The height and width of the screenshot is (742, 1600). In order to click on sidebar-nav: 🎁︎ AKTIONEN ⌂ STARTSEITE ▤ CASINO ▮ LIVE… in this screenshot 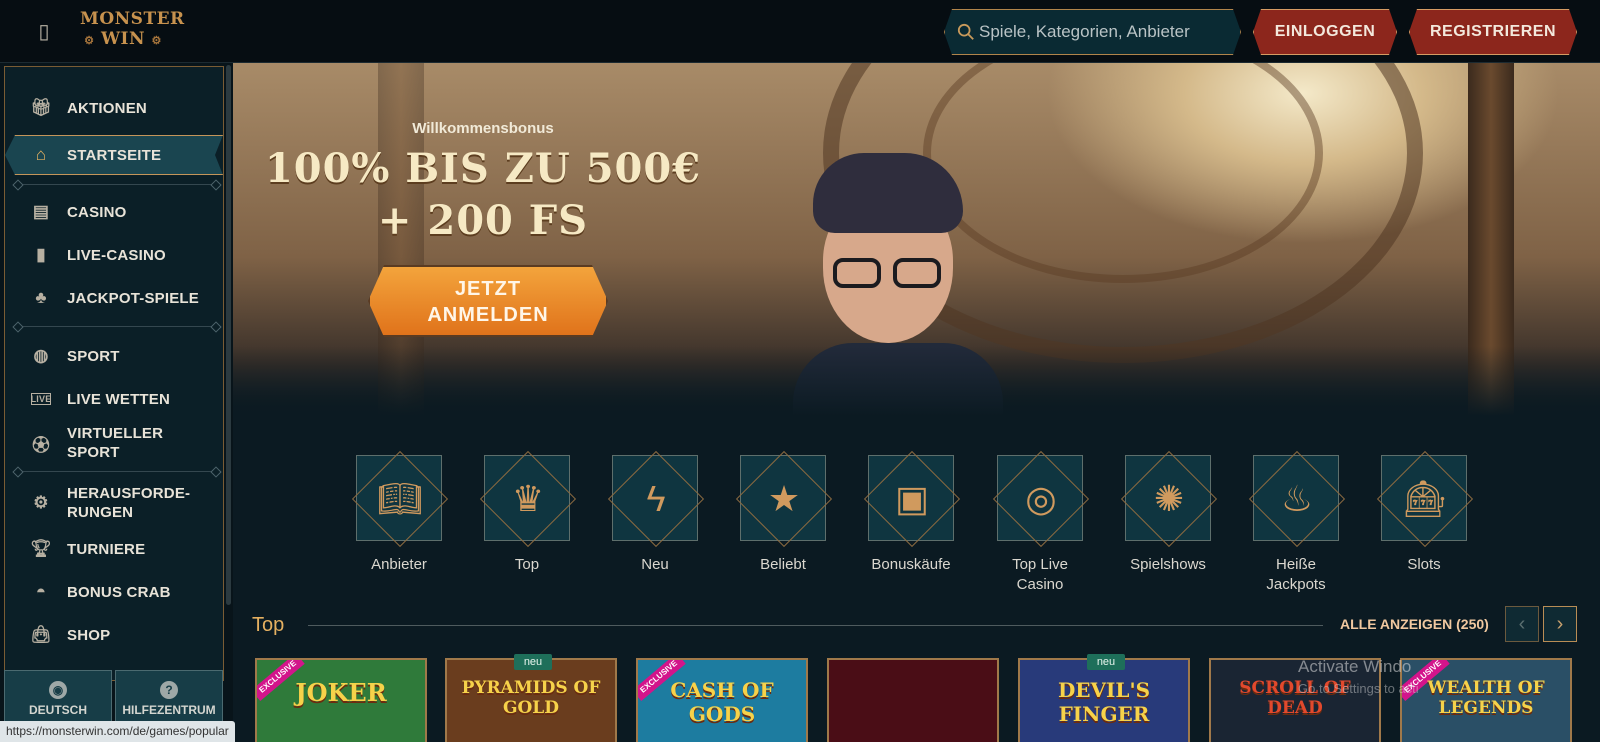, I will do `click(114, 373)`.